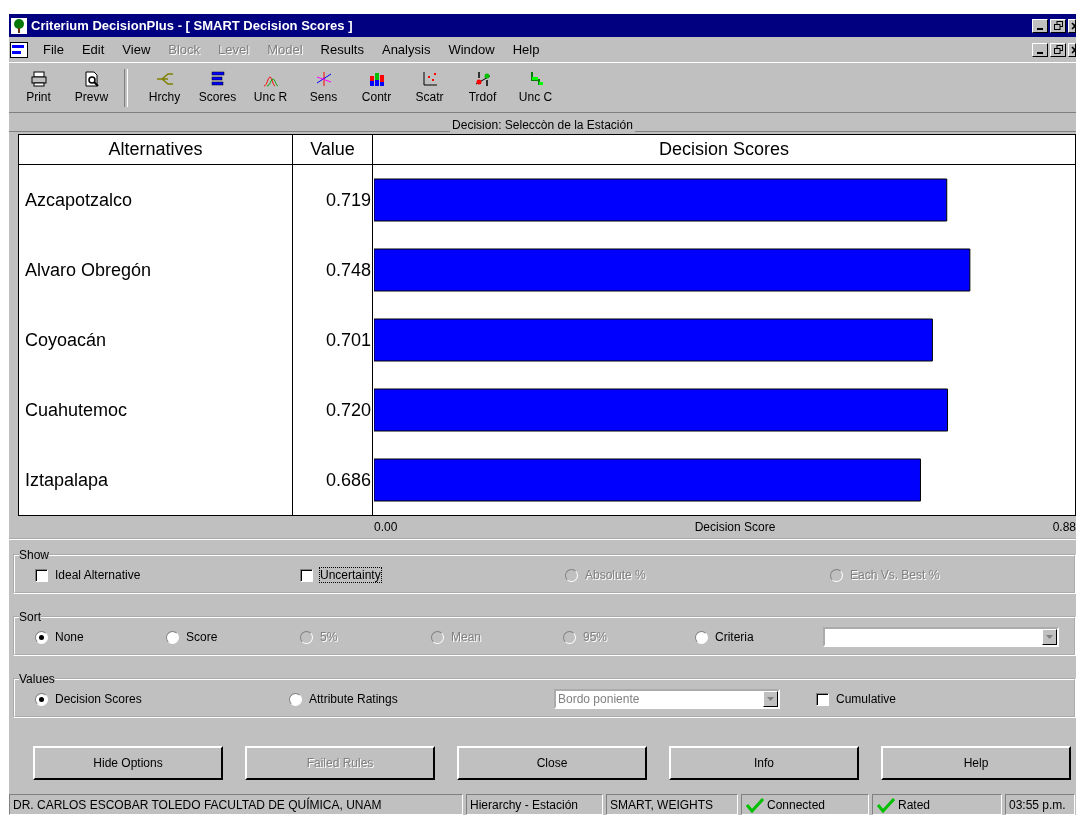  What do you see at coordinates (976, 763) in the screenshot?
I see `dialog-button: Help` at bounding box center [976, 763].